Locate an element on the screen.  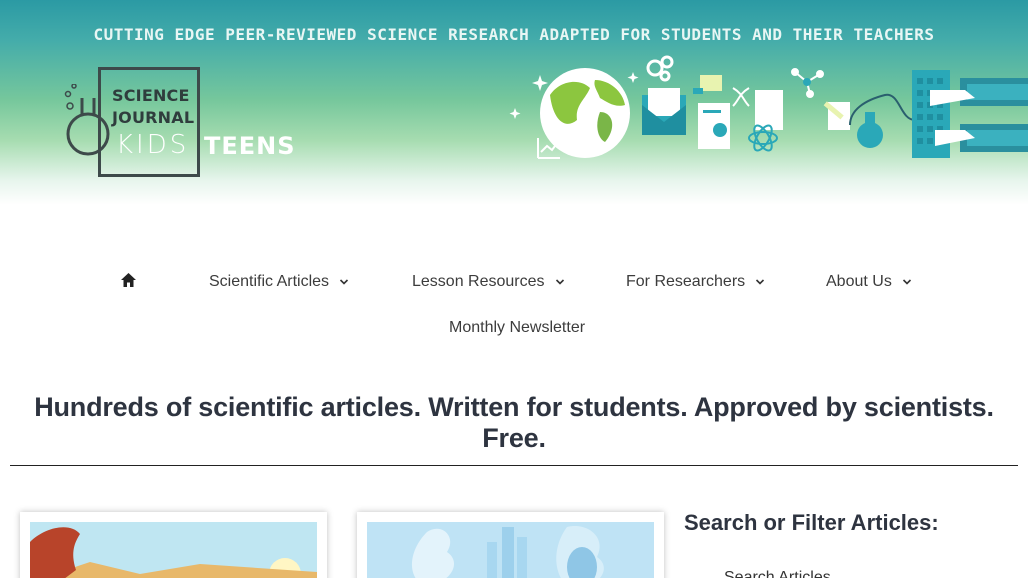
divider is located at coordinates (514, 465).